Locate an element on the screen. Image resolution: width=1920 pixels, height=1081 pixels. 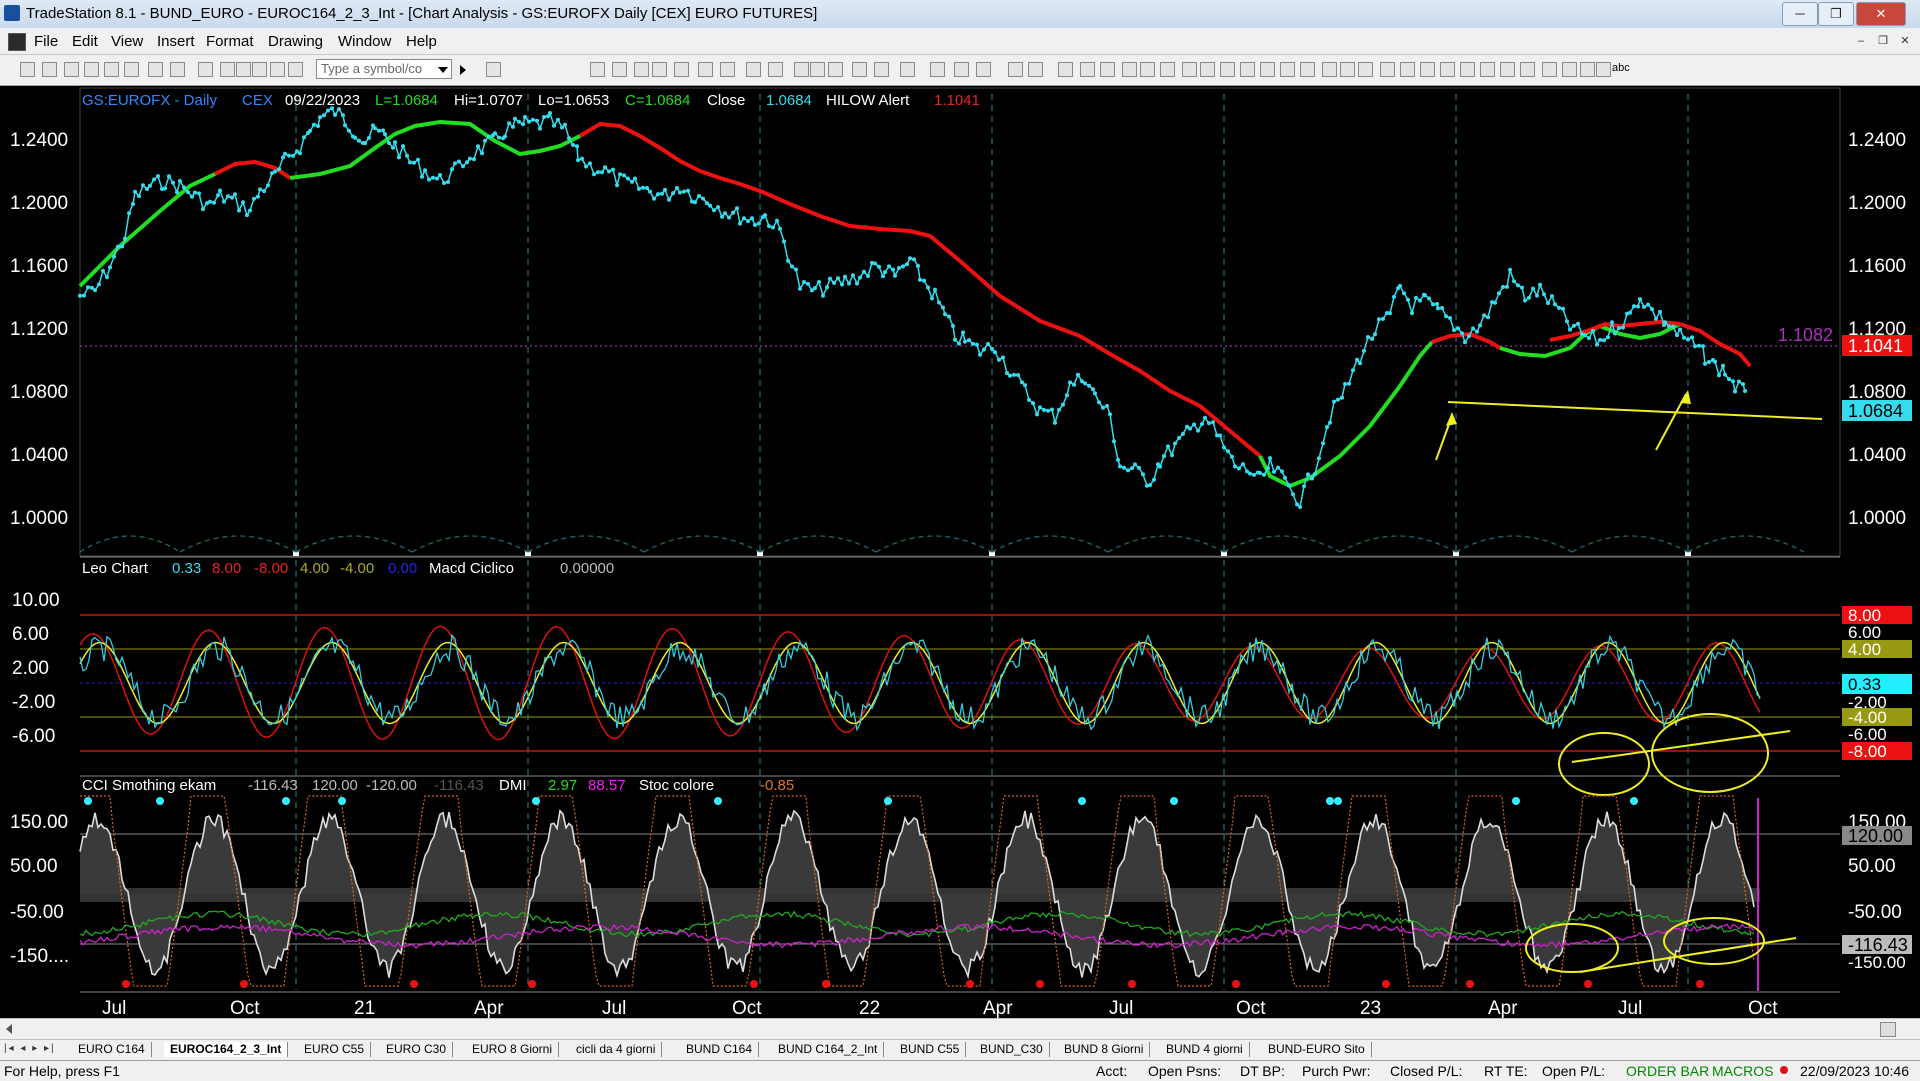
mdi-restore-button: ❐ is located at coordinates (1883, 41).